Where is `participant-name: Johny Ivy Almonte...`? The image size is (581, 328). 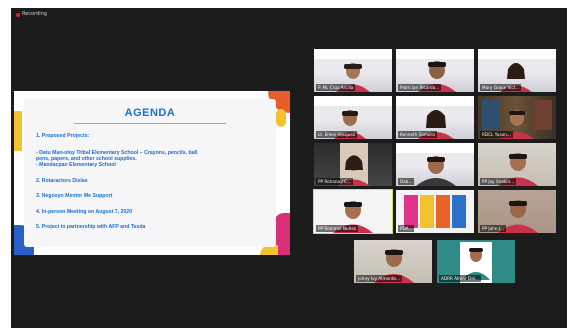
participant-name: Johny Ivy Almonte... is located at coordinates (379, 278).